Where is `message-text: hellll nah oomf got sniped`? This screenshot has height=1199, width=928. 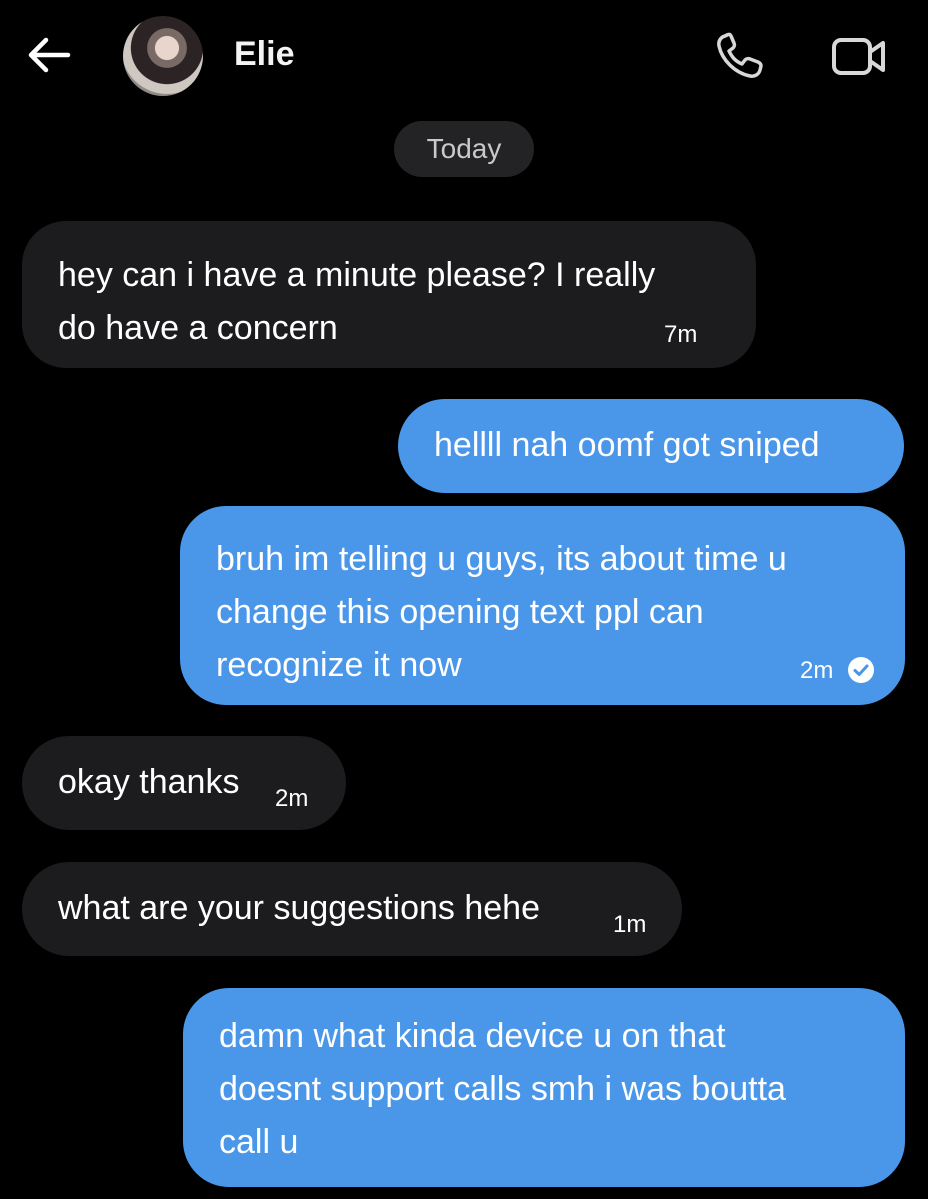
message-text: hellll nah oomf got sniped is located at coordinates (627, 445).